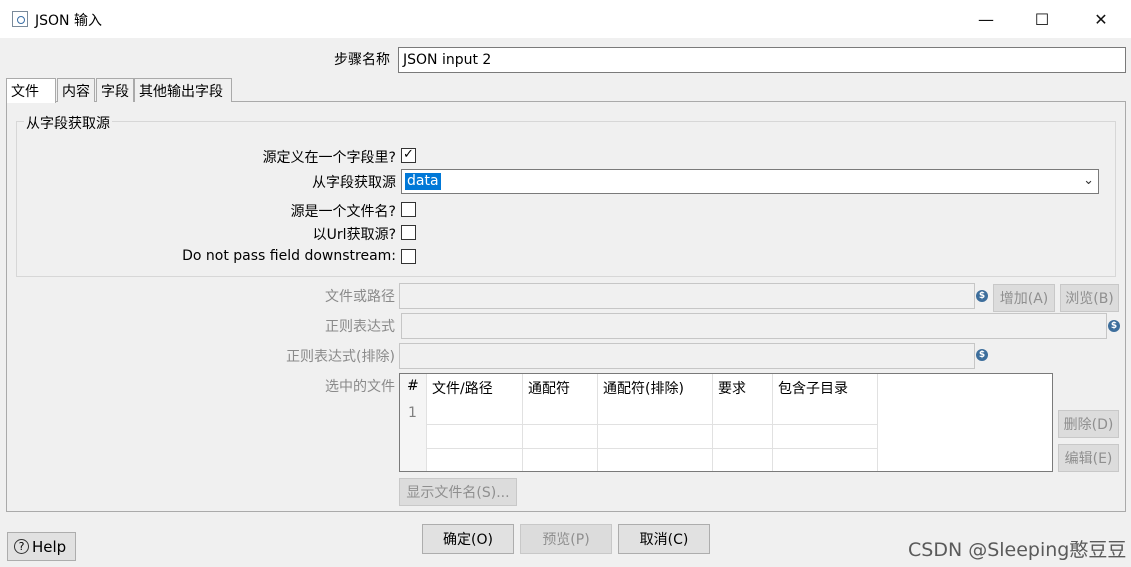 The height and width of the screenshot is (567, 1131). What do you see at coordinates (1088, 180) in the screenshot?
I see `chevron-down-icon: ⌄` at bounding box center [1088, 180].